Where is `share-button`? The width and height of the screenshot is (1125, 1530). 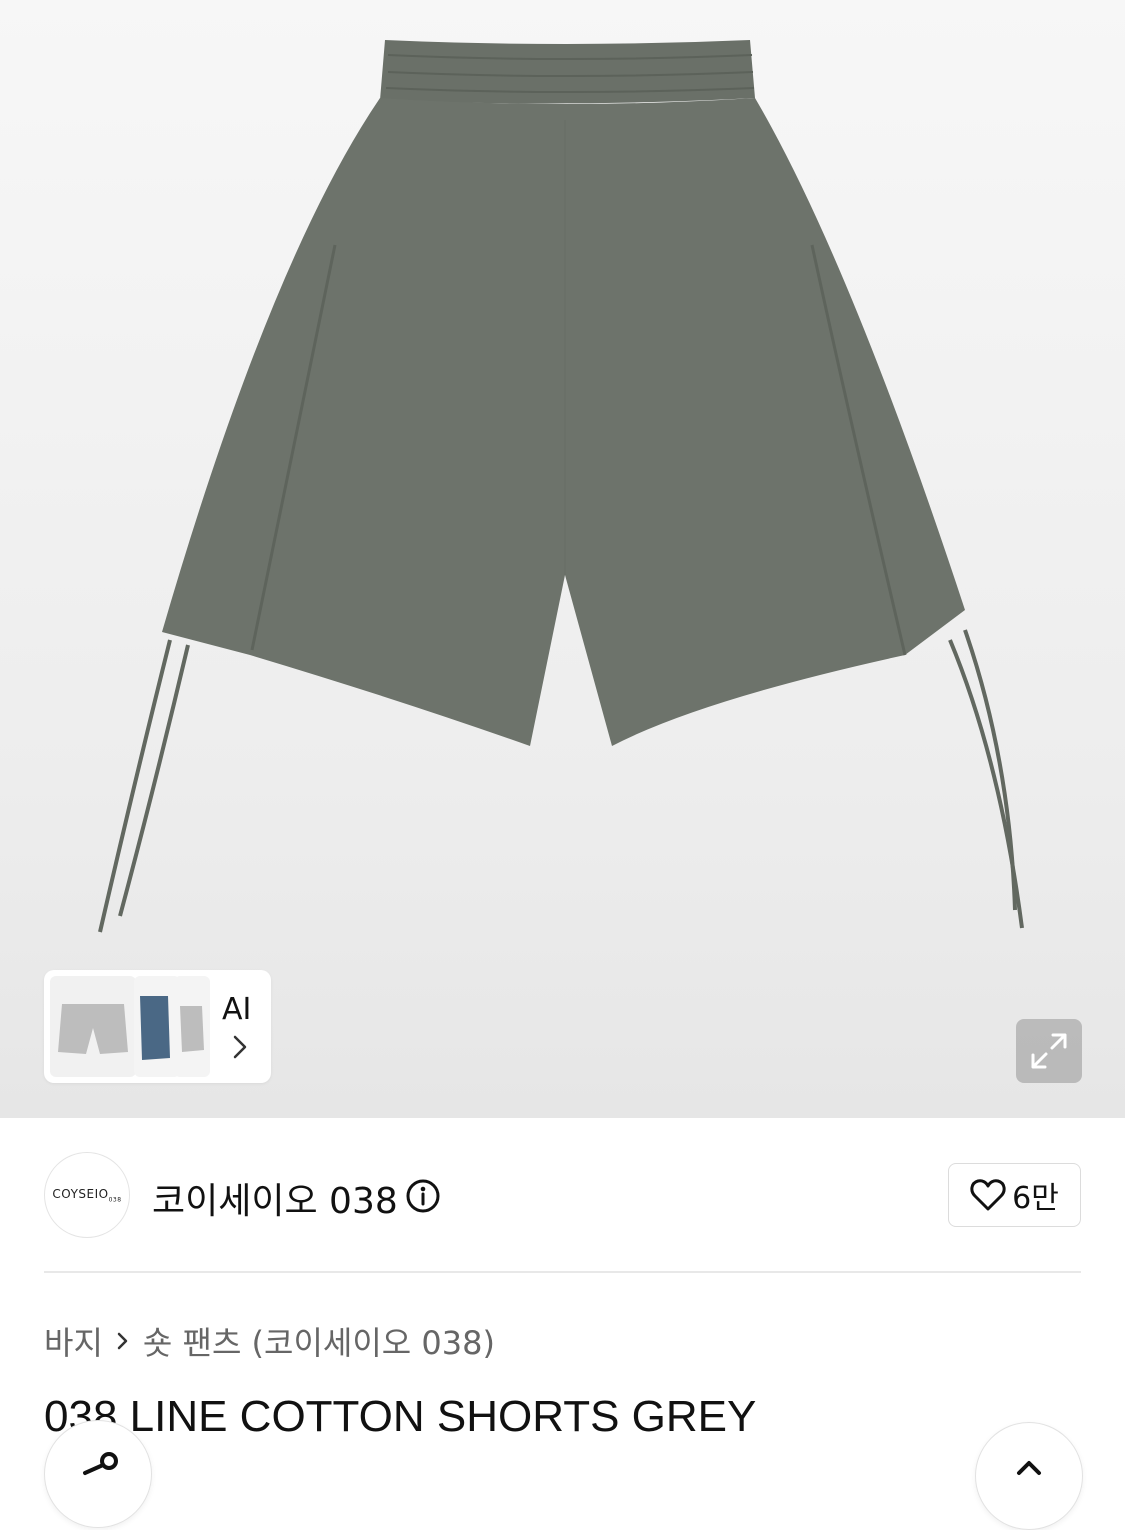 share-button is located at coordinates (98, 1474).